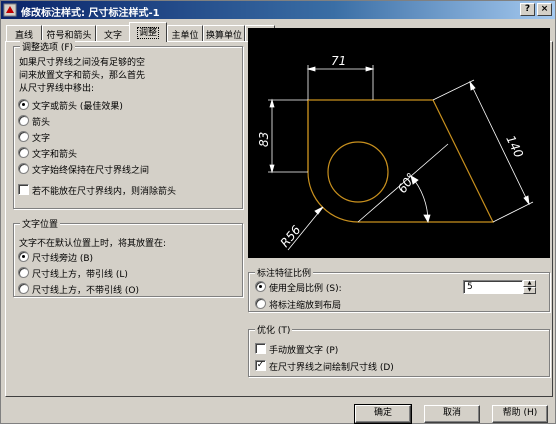  What do you see at coordinates (10, 10) in the screenshot?
I see `app-icon` at bounding box center [10, 10].